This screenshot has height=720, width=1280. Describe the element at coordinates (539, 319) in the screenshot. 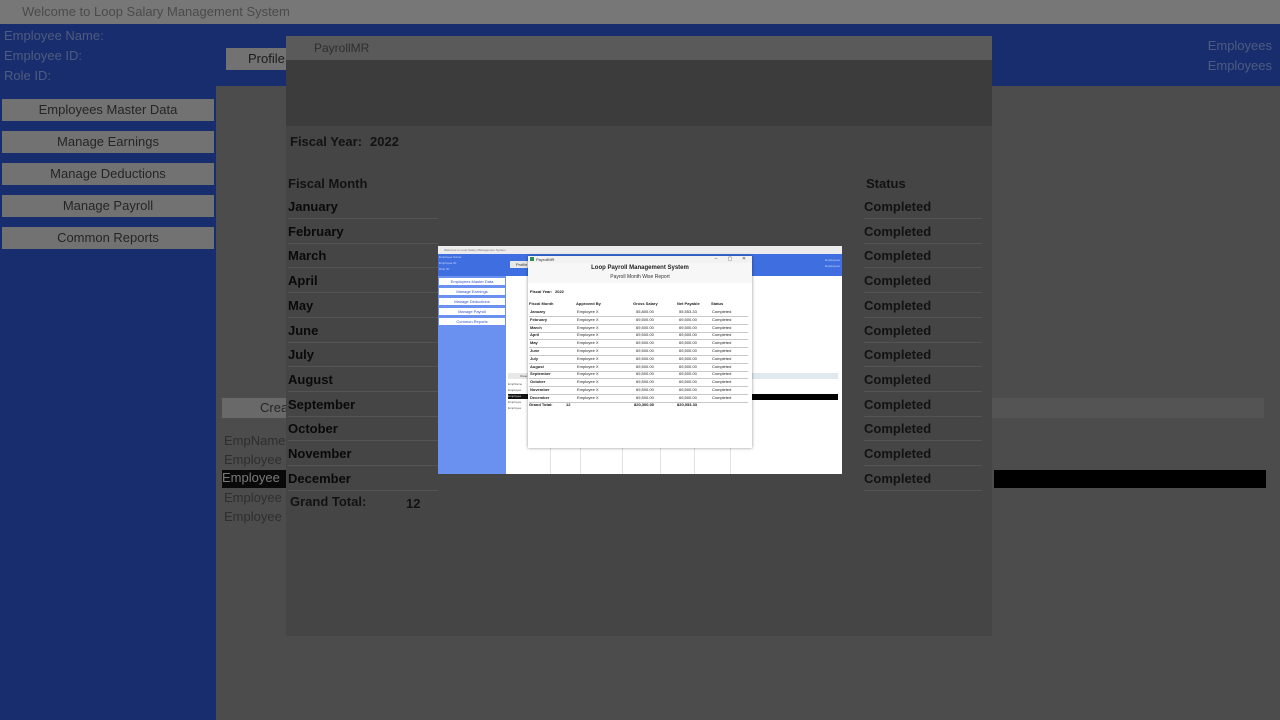

I see `cell-month: February` at that location.